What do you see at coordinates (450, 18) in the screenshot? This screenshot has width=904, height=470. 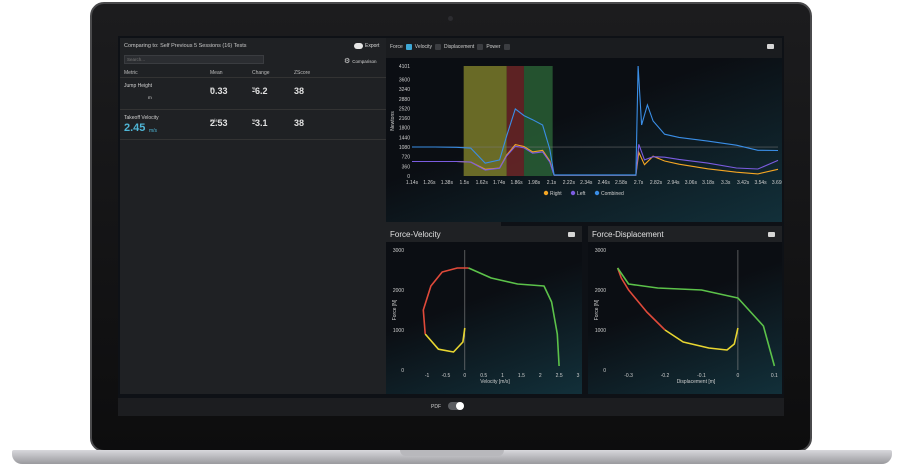 I see `webcam` at bounding box center [450, 18].